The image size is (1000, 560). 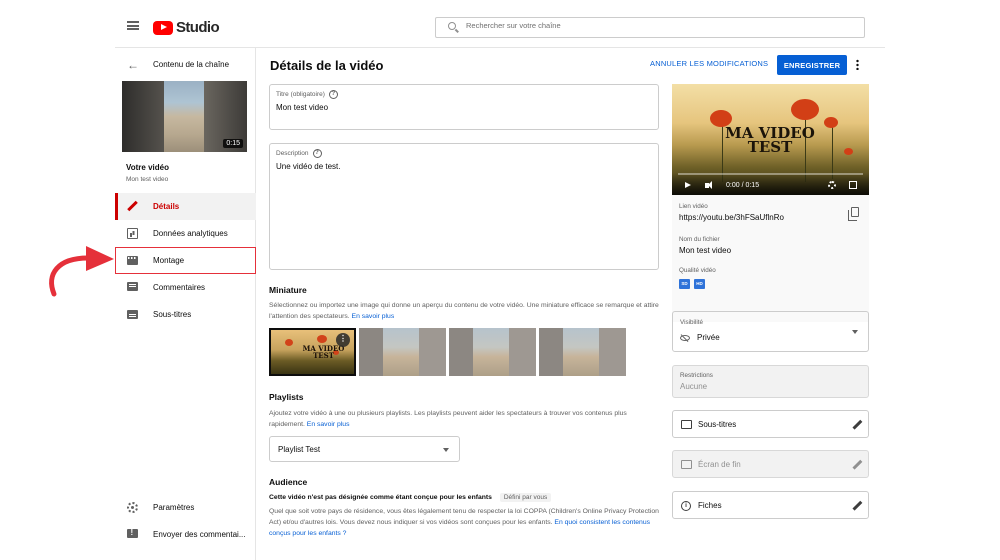 What do you see at coordinates (132, 206) in the screenshot?
I see `pencil-icon` at bounding box center [132, 206].